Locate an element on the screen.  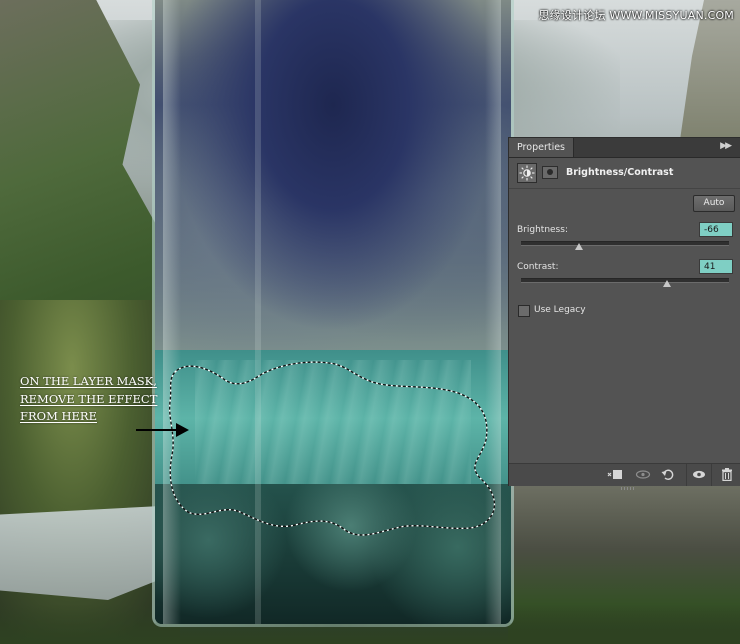
delete-trash-icon is located at coordinates (727, 475).